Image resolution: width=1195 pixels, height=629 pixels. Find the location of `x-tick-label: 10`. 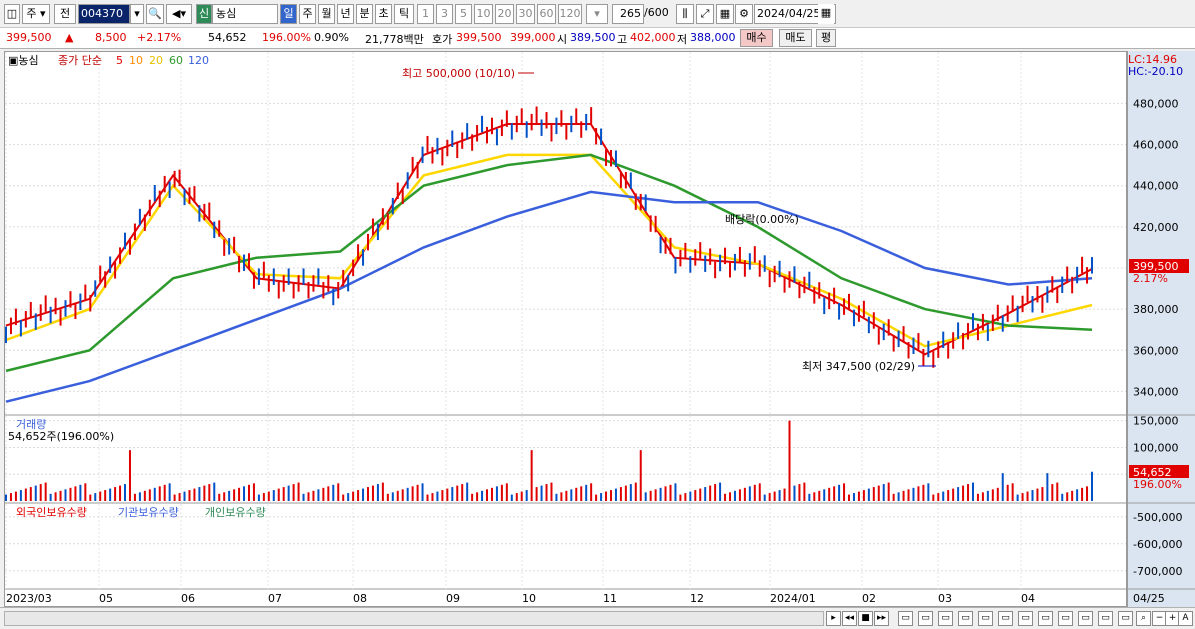

x-tick-label: 10 is located at coordinates (529, 598).